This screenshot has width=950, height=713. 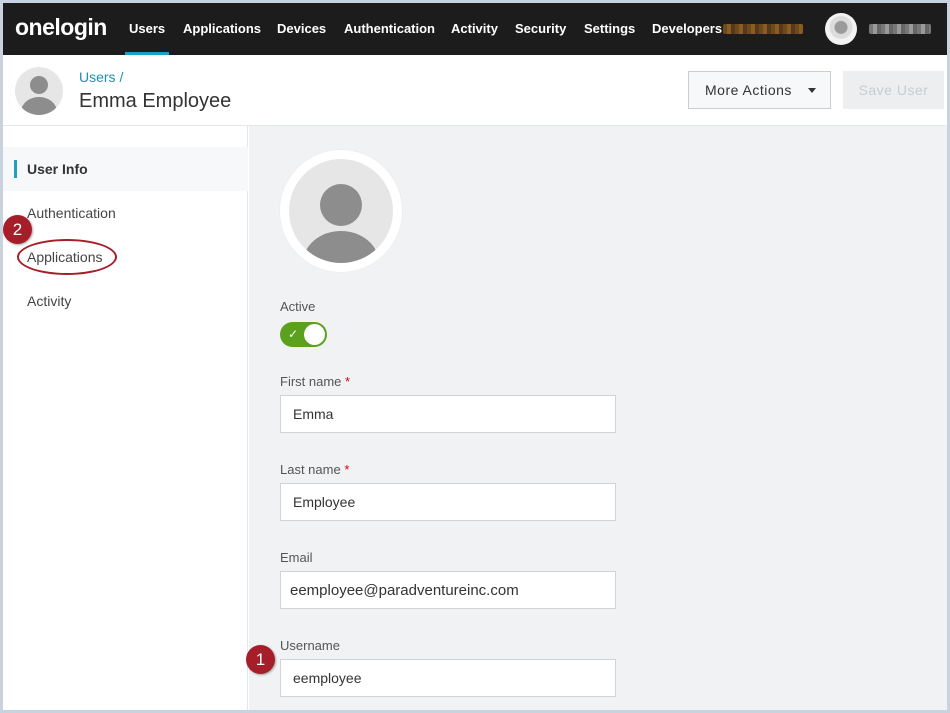 I want to click on nav-applications: Applications, so click(x=222, y=29).